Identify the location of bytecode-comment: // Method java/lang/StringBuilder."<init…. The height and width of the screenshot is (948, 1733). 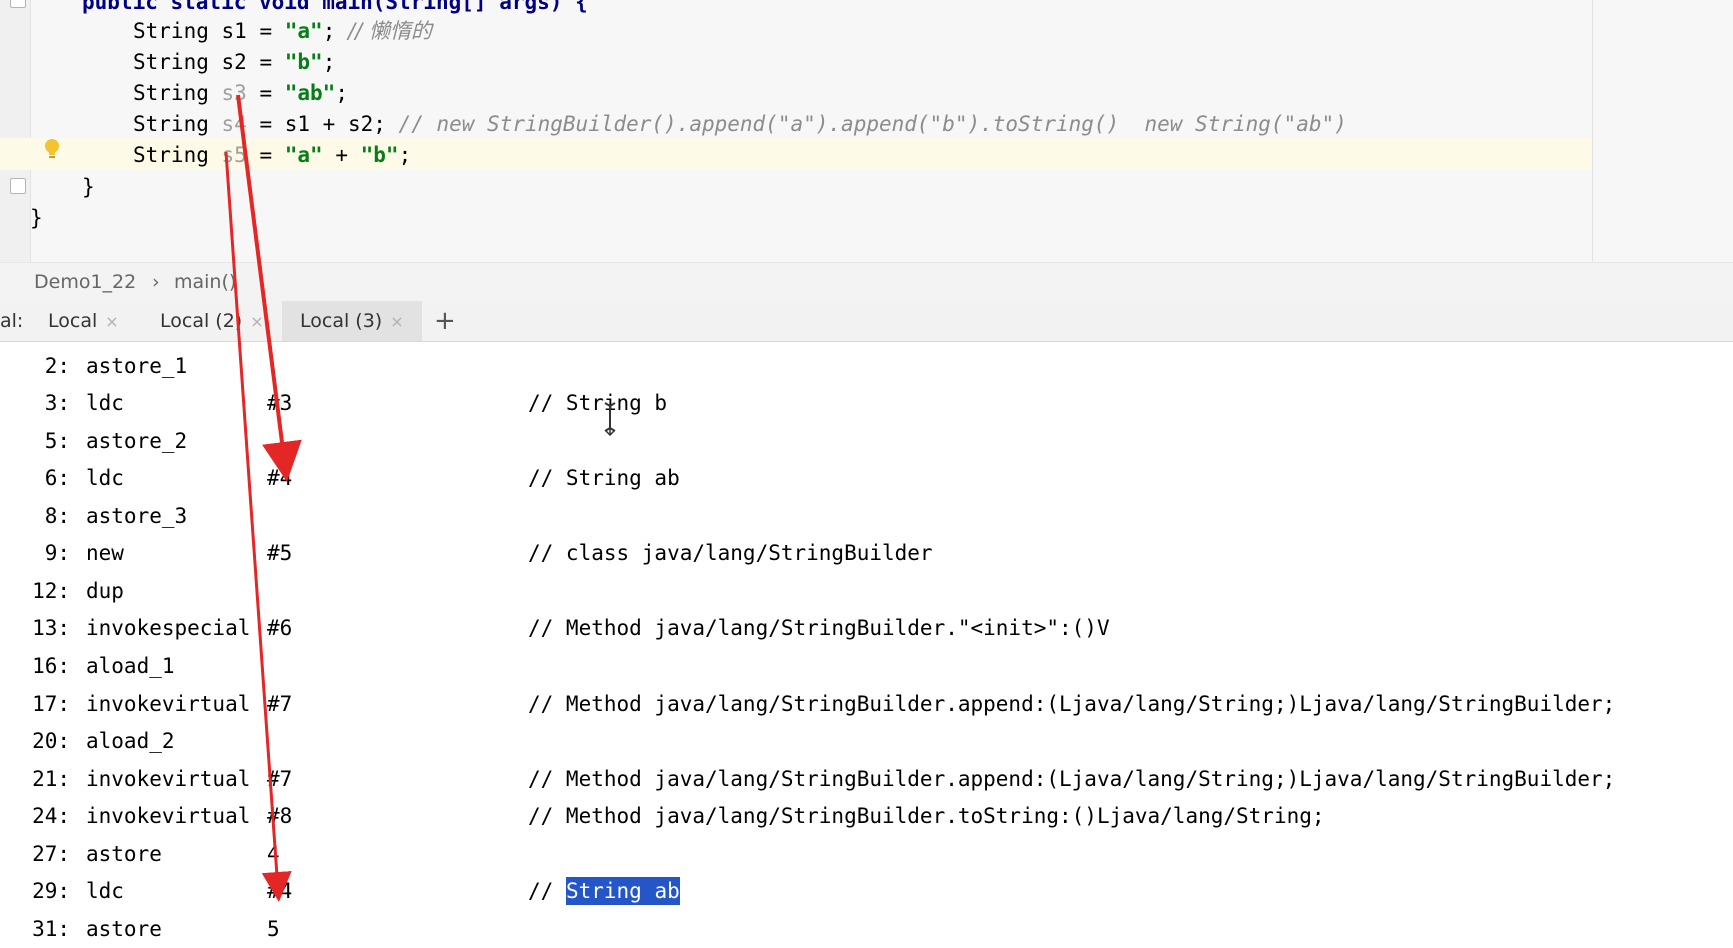
(819, 628).